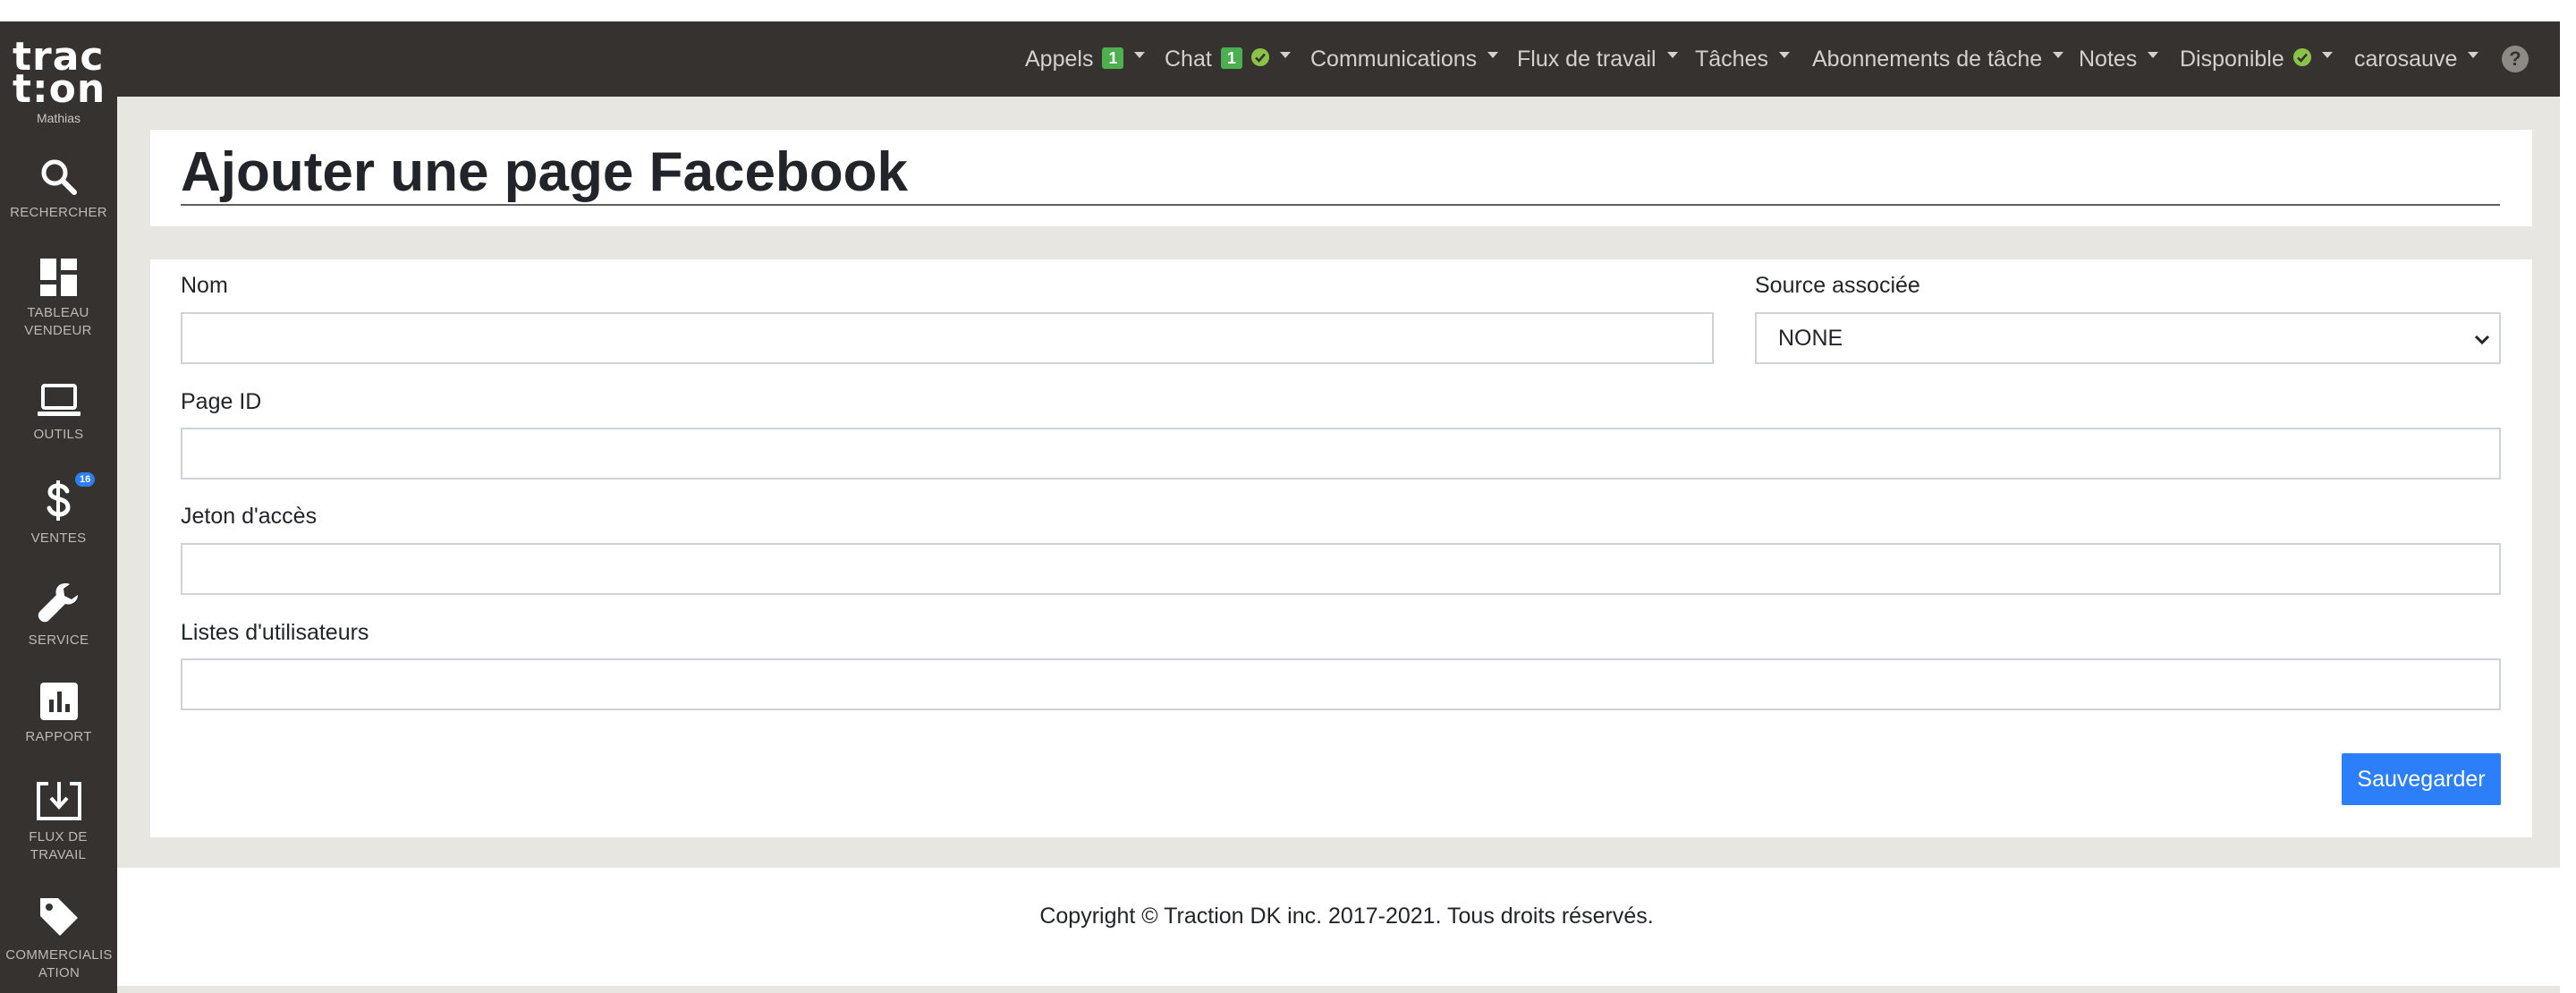  I want to click on top-strip, so click(1288, 10).